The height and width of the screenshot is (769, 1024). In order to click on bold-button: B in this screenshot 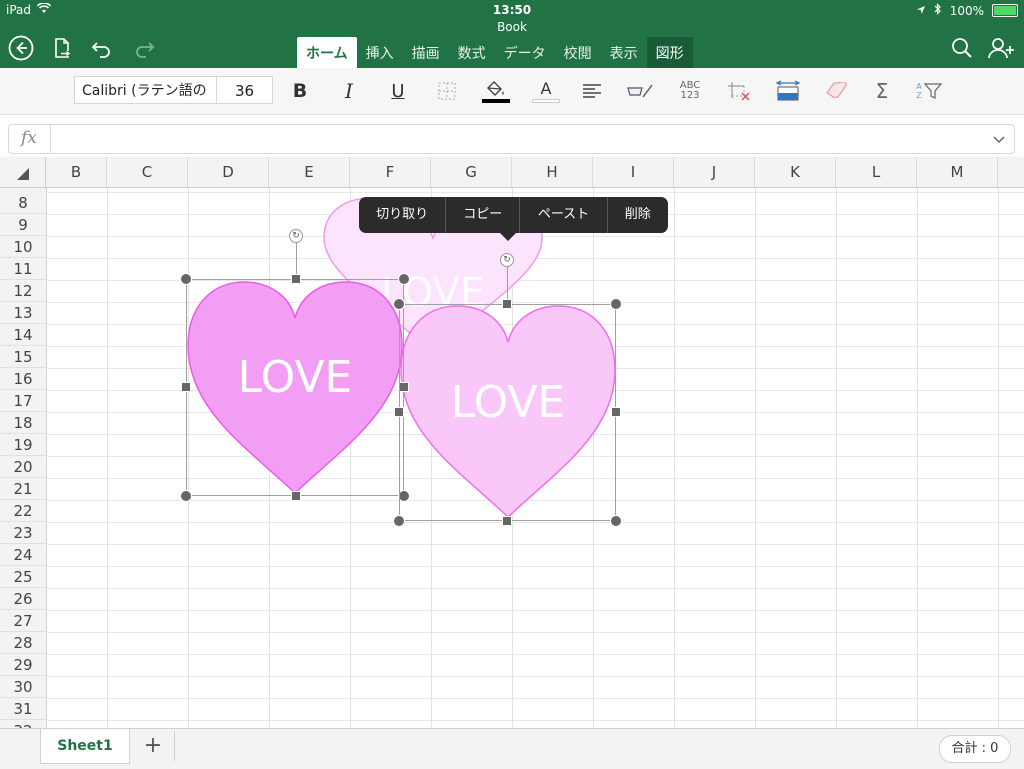, I will do `click(300, 91)`.